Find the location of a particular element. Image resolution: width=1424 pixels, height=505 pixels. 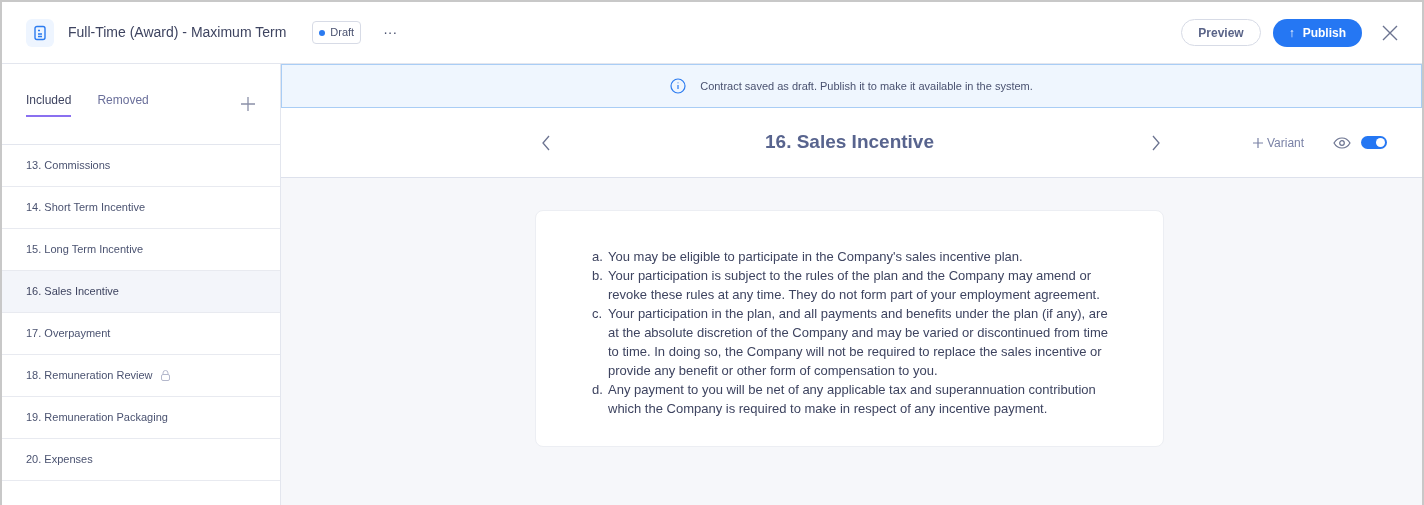

sidebar-item: 18. Remuneration Review is located at coordinates (141, 376).